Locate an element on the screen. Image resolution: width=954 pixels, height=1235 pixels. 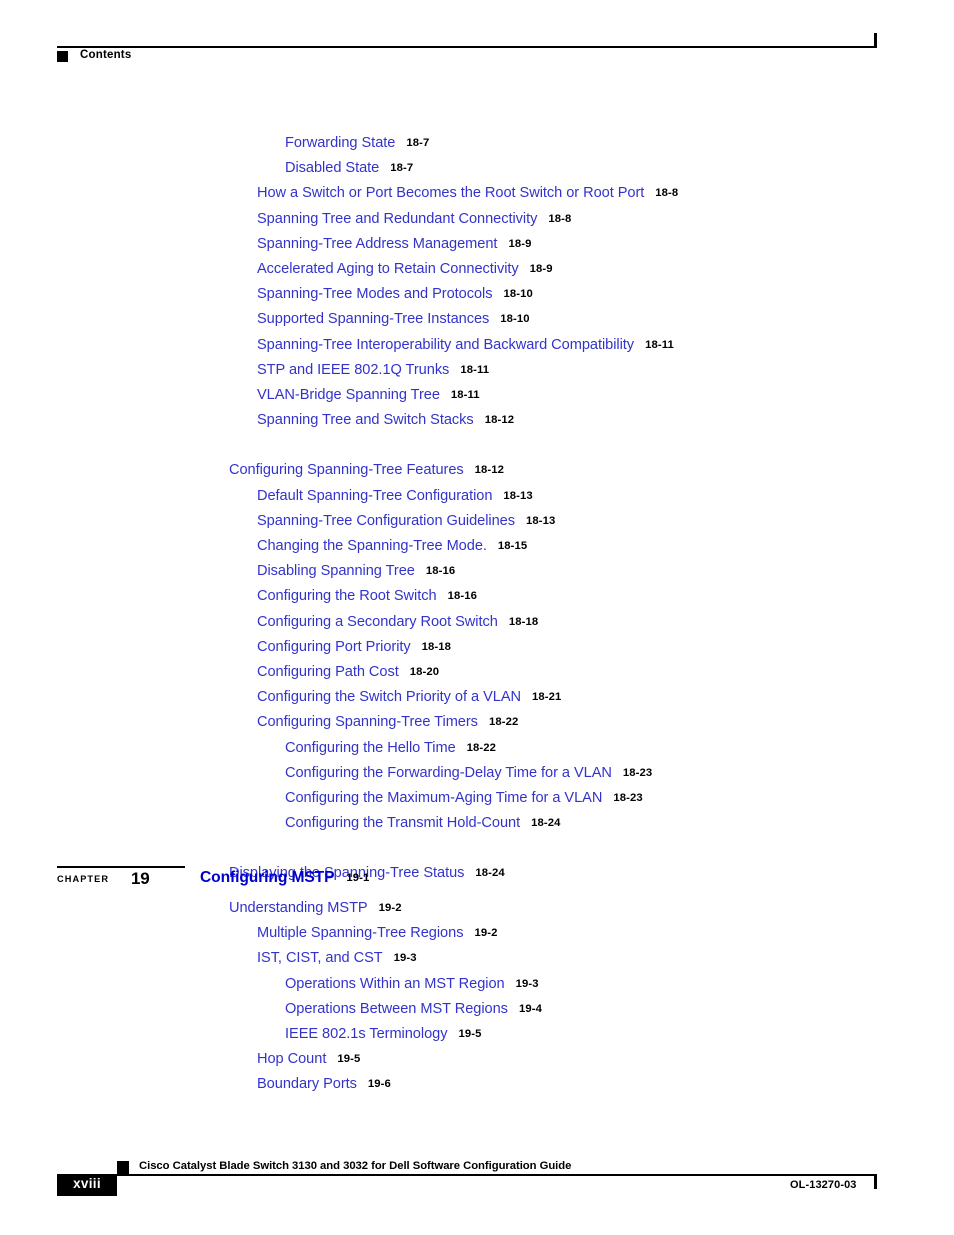
toc-entry: Configuring Path Cost 18-20 is located at coordinates (477, 672).